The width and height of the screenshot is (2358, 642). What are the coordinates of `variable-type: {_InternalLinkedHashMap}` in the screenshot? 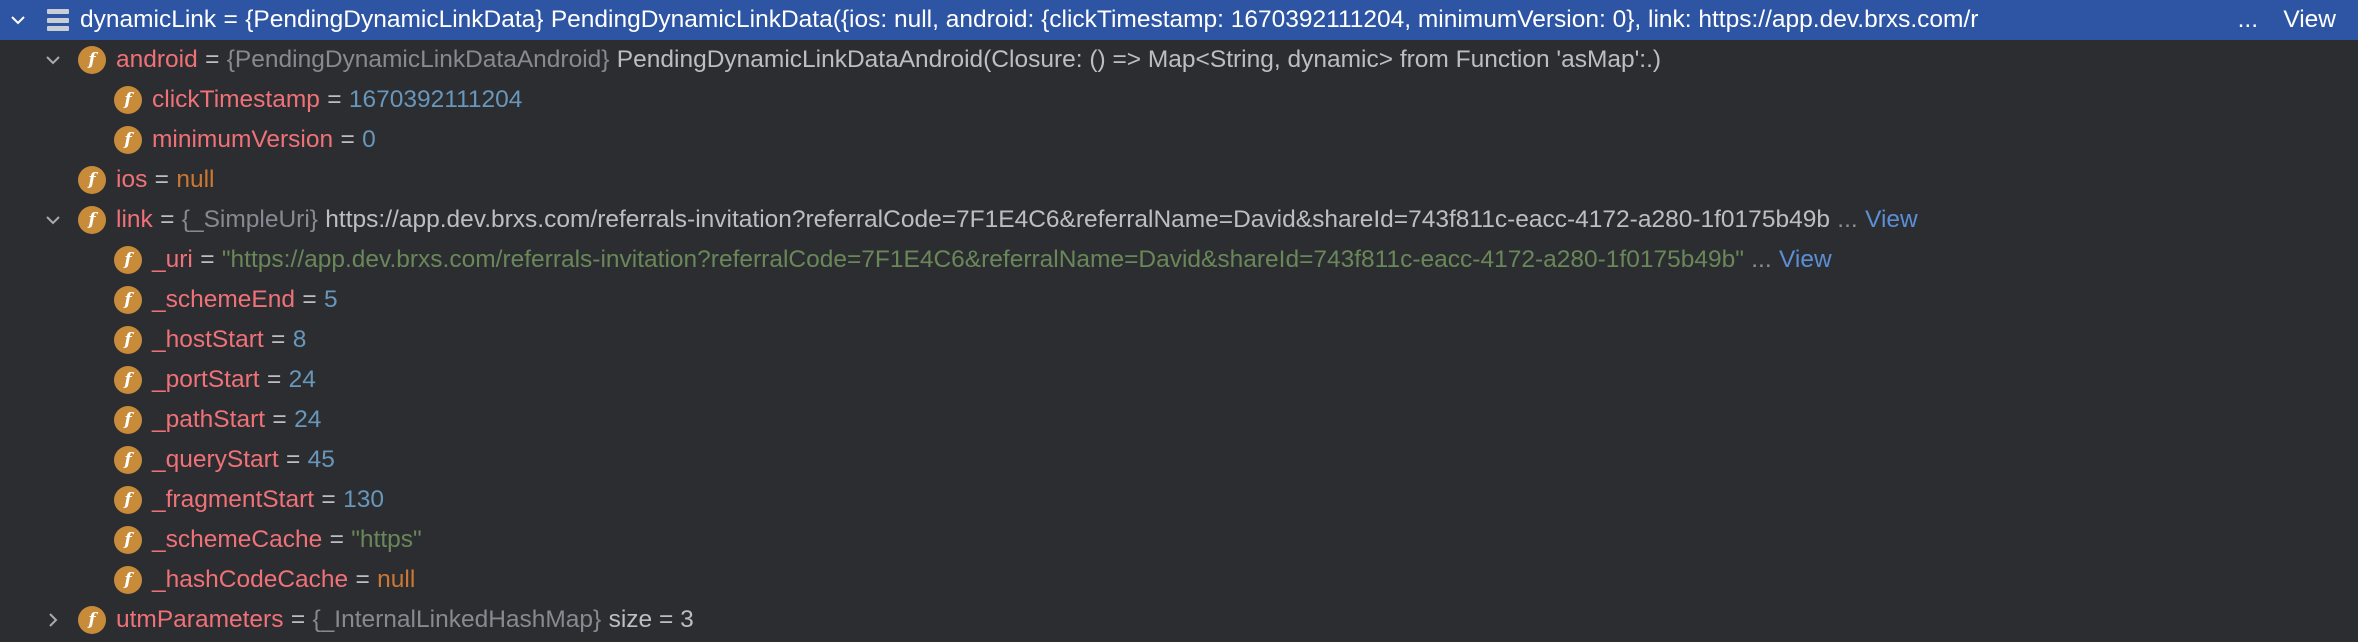 It's located at (457, 619).